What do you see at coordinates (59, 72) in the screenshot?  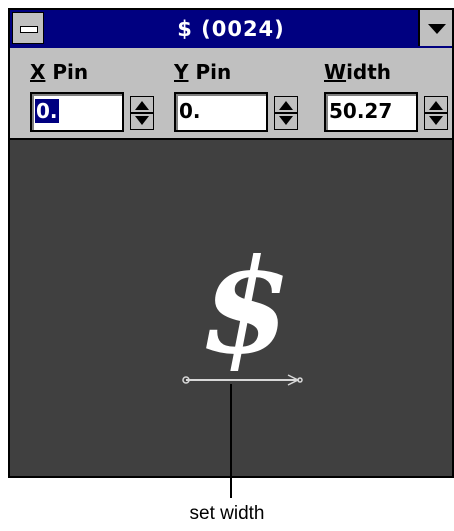 I see `x-pin-label: X Pin` at bounding box center [59, 72].